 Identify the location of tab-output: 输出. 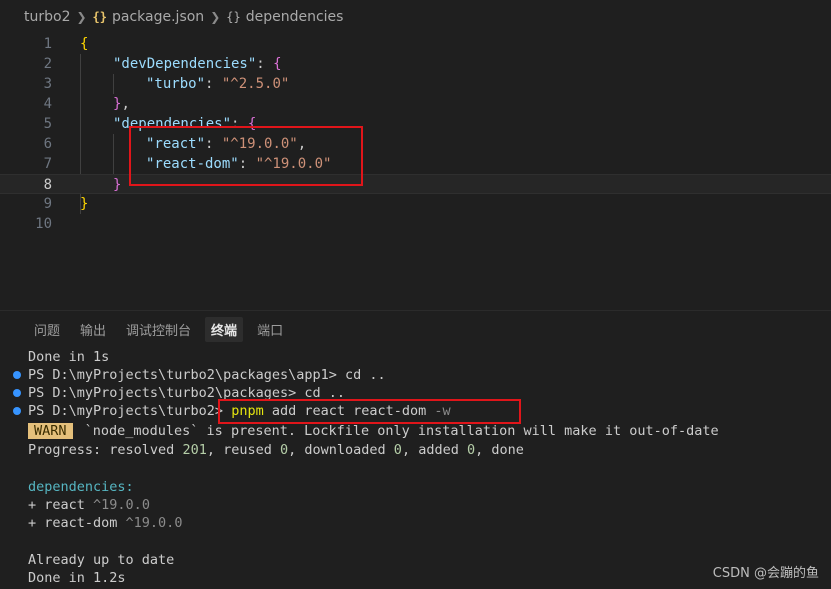
(93, 329).